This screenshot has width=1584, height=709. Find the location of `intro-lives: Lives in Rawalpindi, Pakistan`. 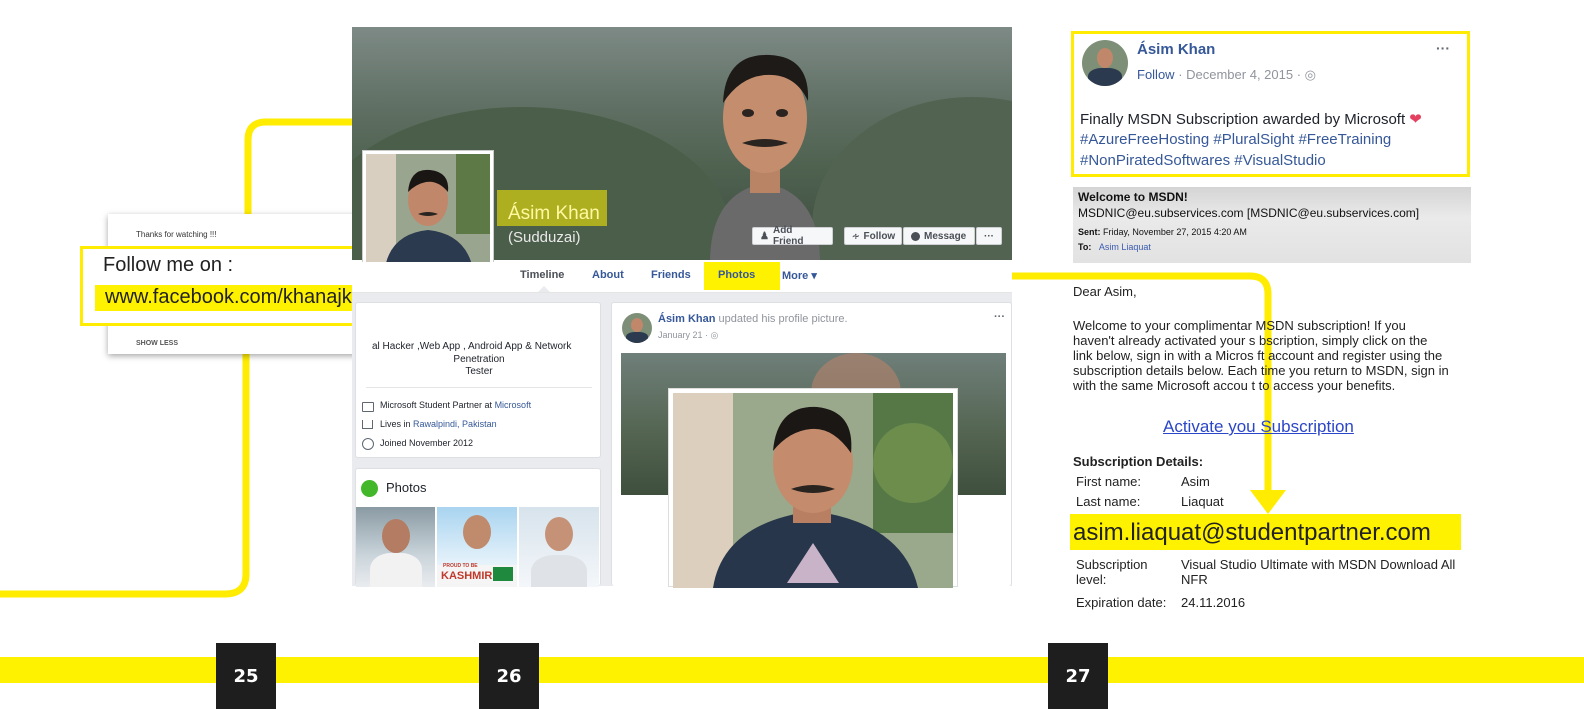

intro-lives: Lives in Rawalpindi, Pakistan is located at coordinates (438, 424).